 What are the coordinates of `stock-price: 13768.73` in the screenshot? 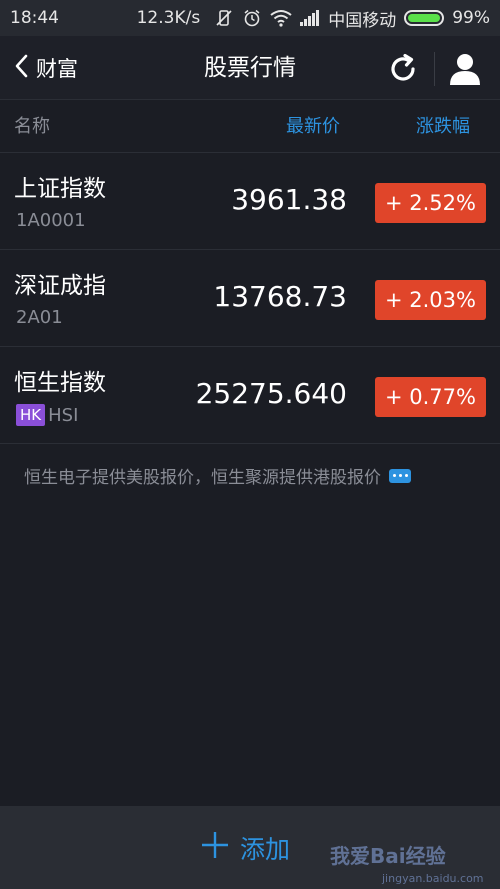 It's located at (280, 296).